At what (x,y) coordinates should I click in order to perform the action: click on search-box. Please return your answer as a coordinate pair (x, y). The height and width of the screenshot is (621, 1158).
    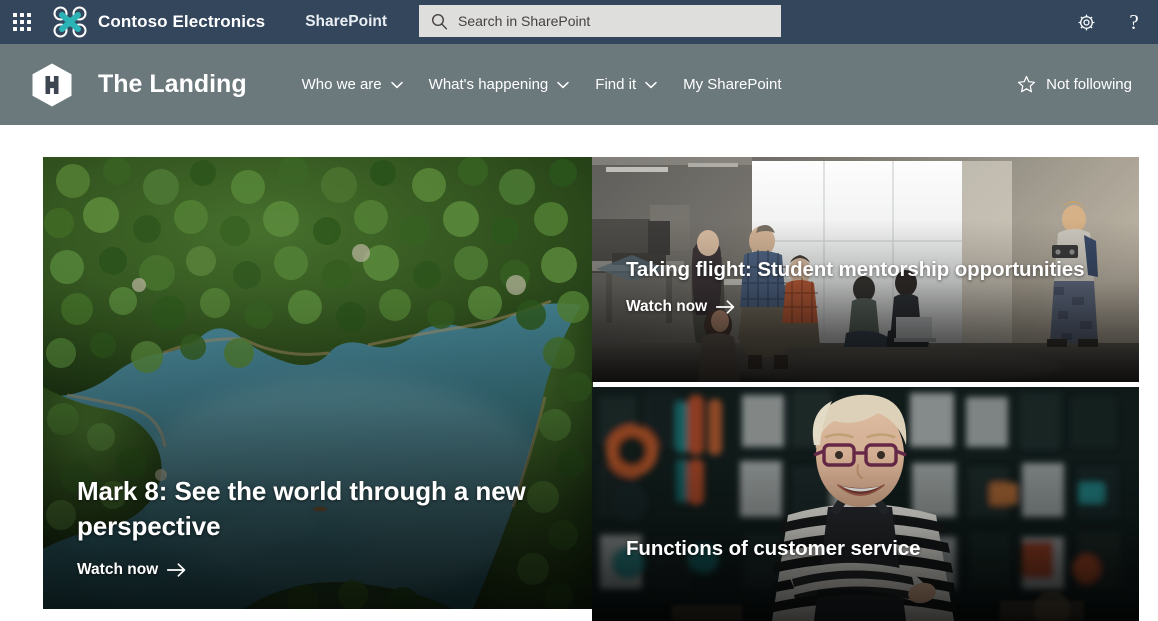
    Looking at the image, I should click on (600, 21).